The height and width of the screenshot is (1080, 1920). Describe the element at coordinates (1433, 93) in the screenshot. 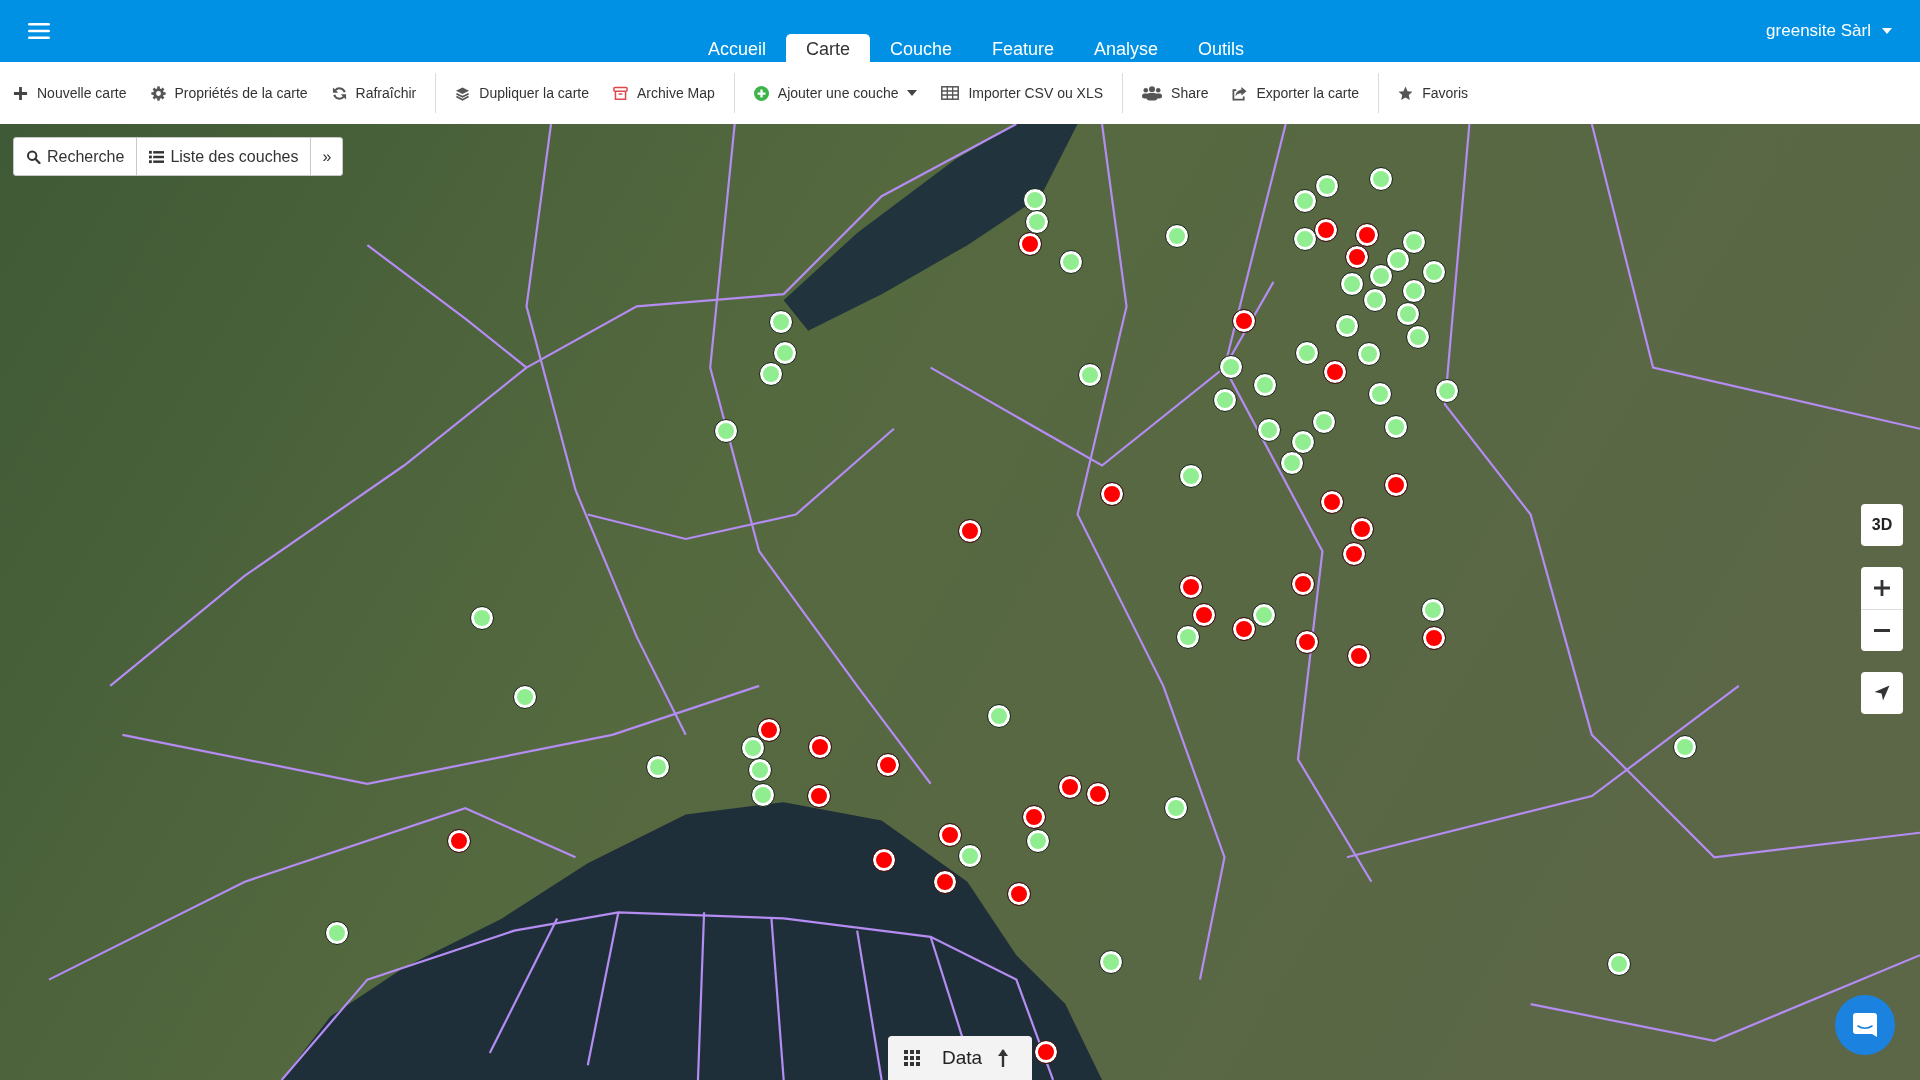

I see `favorites-button: Favoris` at that location.